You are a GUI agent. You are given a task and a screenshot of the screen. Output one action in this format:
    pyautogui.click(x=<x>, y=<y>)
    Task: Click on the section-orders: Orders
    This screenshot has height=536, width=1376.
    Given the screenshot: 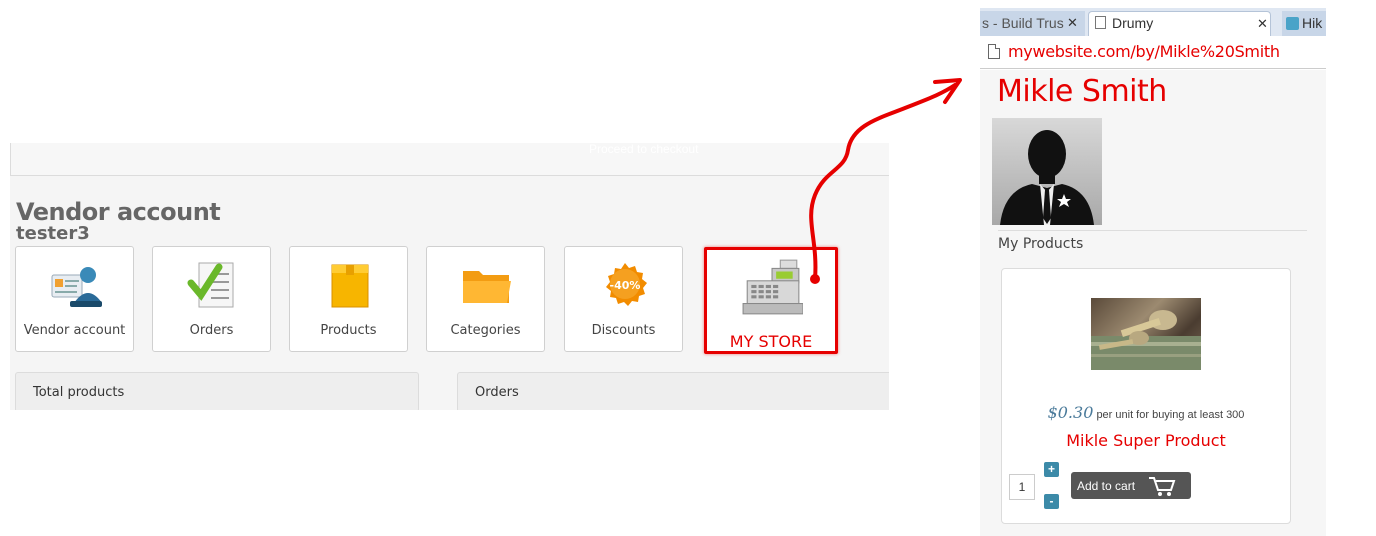 What is the action you would take?
    pyautogui.click(x=673, y=391)
    